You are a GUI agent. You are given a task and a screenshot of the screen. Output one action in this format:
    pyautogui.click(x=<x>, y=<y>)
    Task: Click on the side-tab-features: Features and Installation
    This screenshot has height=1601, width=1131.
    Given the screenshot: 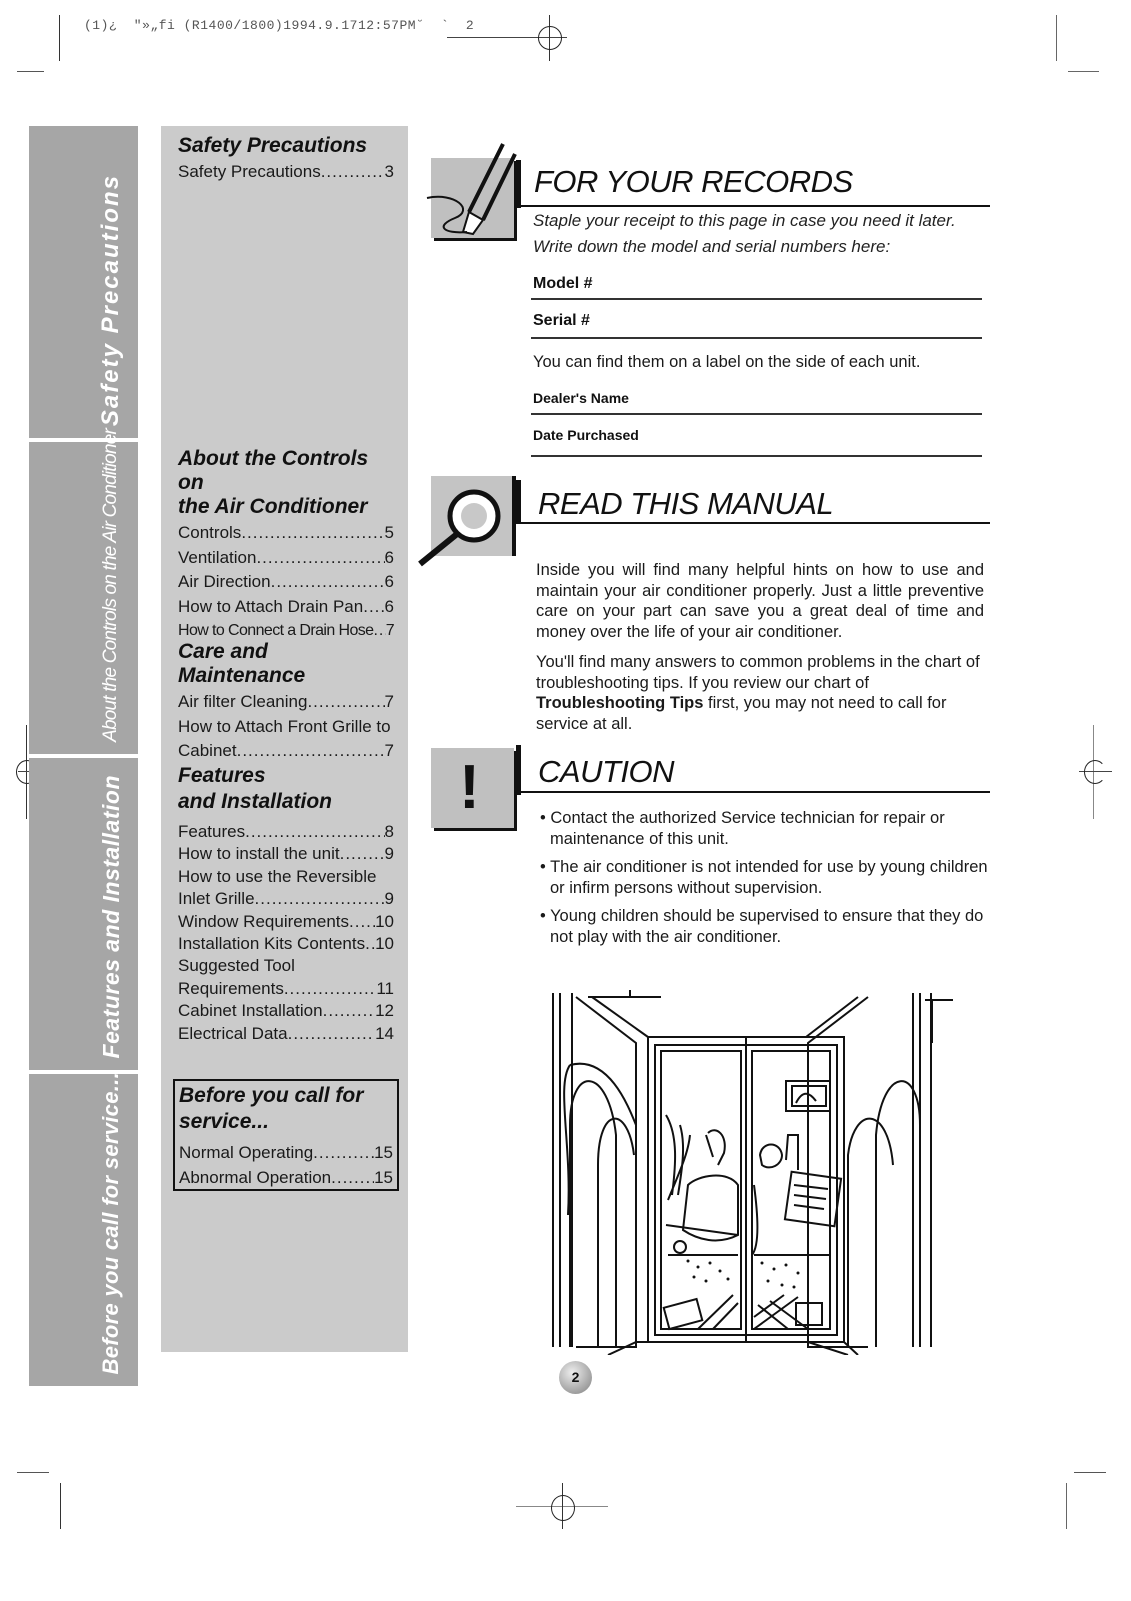 What is the action you would take?
    pyautogui.click(x=83, y=914)
    